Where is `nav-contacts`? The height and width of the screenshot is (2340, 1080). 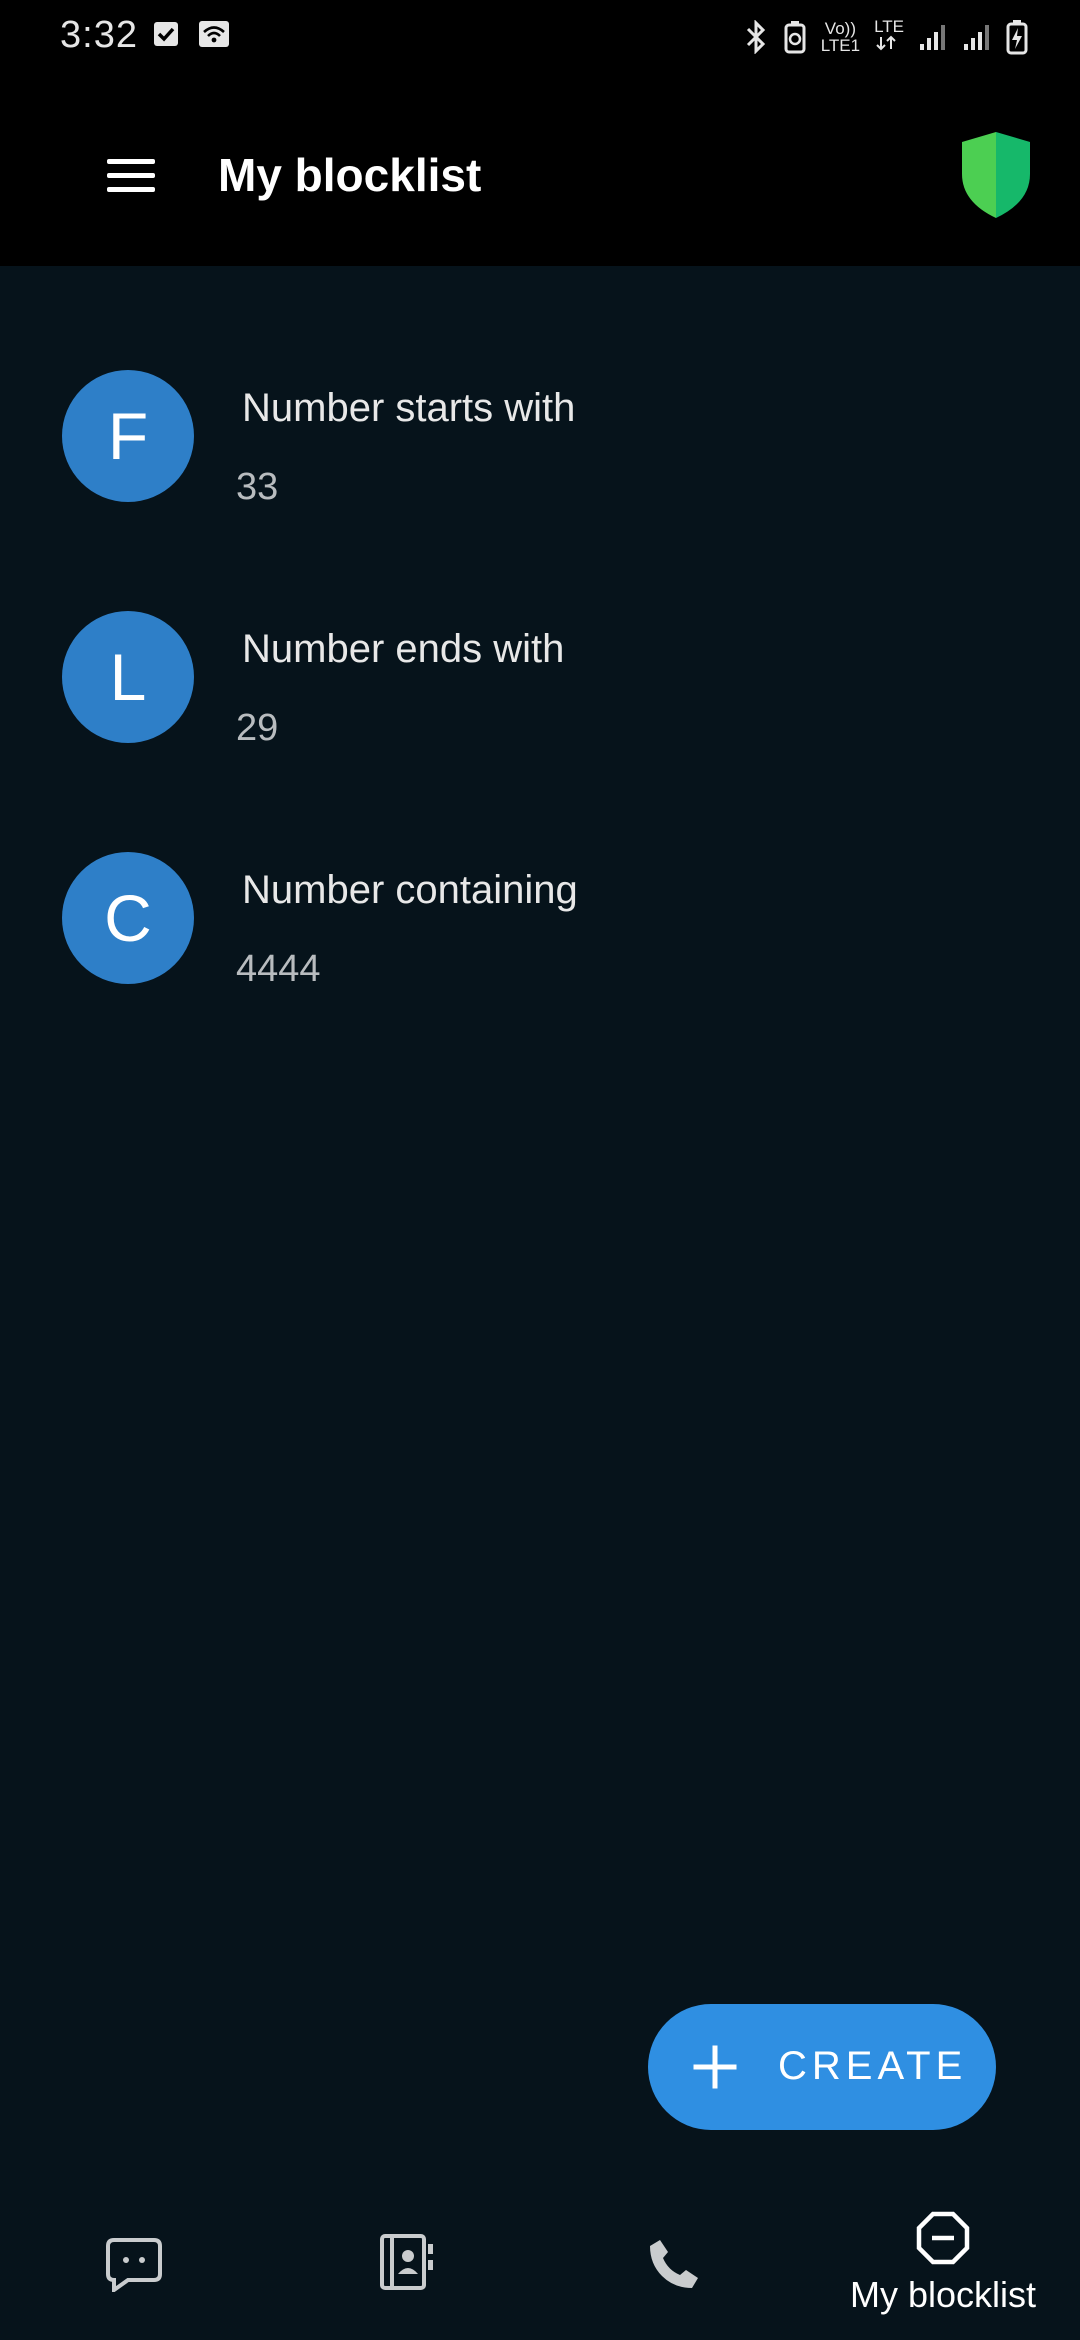 nav-contacts is located at coordinates (406, 2268).